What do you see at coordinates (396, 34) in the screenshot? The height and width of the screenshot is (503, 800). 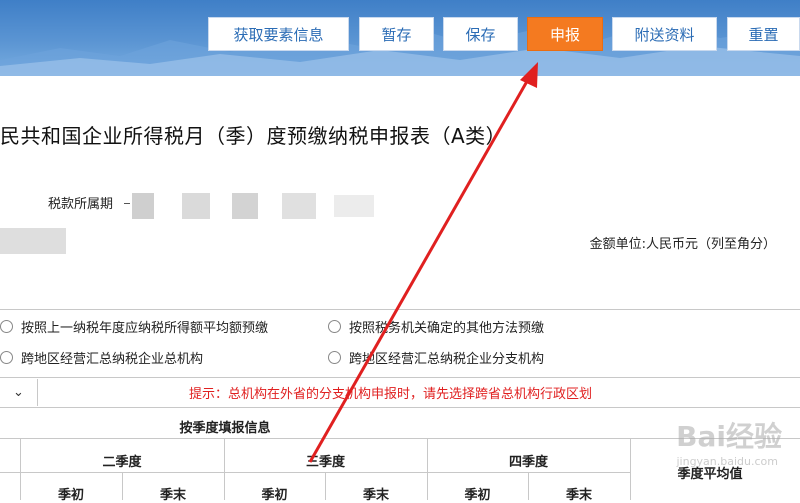 I see `save-temp-button: 暂存` at bounding box center [396, 34].